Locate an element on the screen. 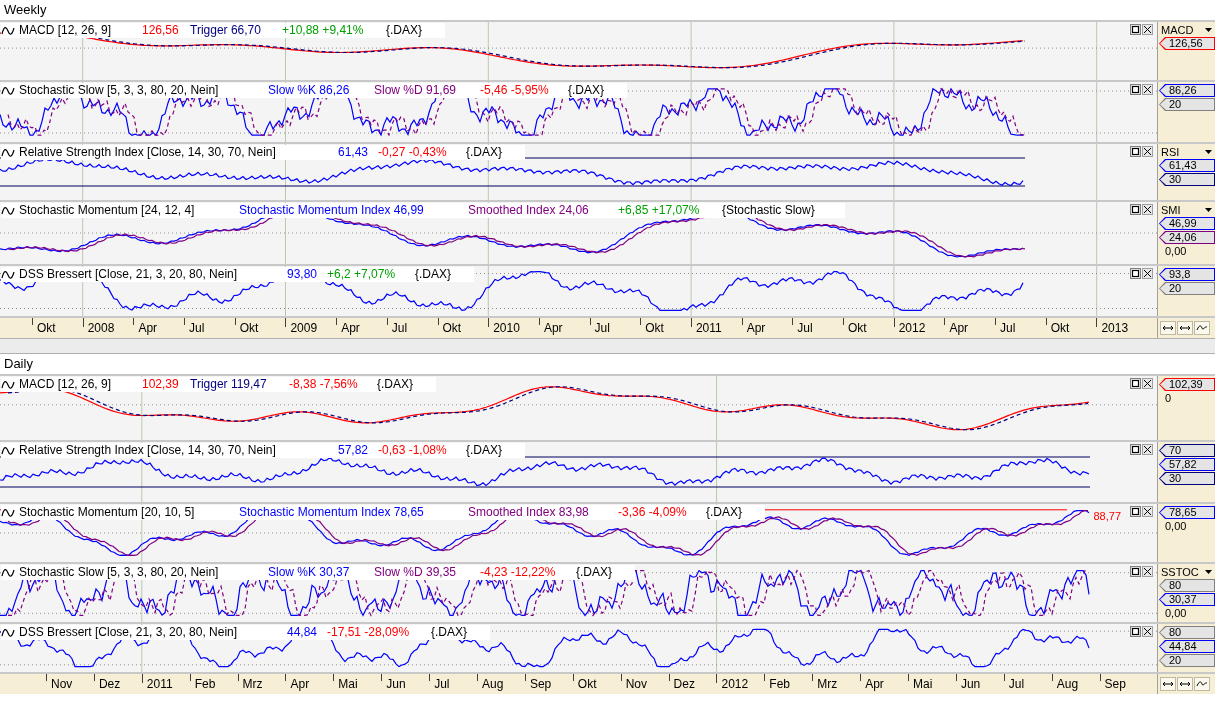 The height and width of the screenshot is (708, 1215). legend-text: 102,39 is located at coordinates (161, 384).